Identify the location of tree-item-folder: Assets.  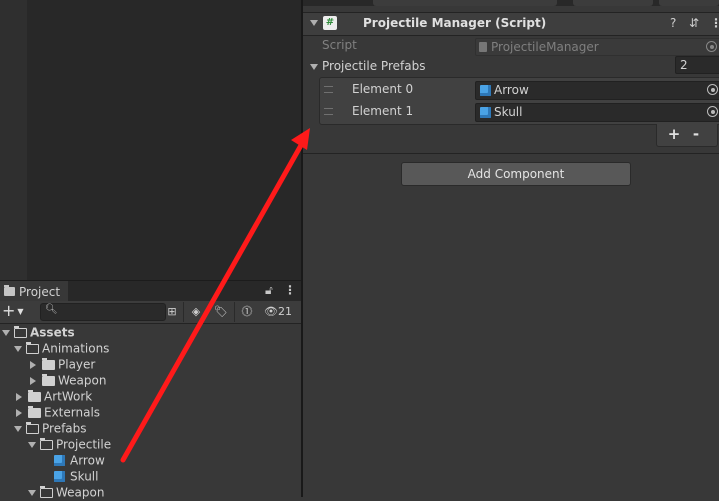
(38, 332).